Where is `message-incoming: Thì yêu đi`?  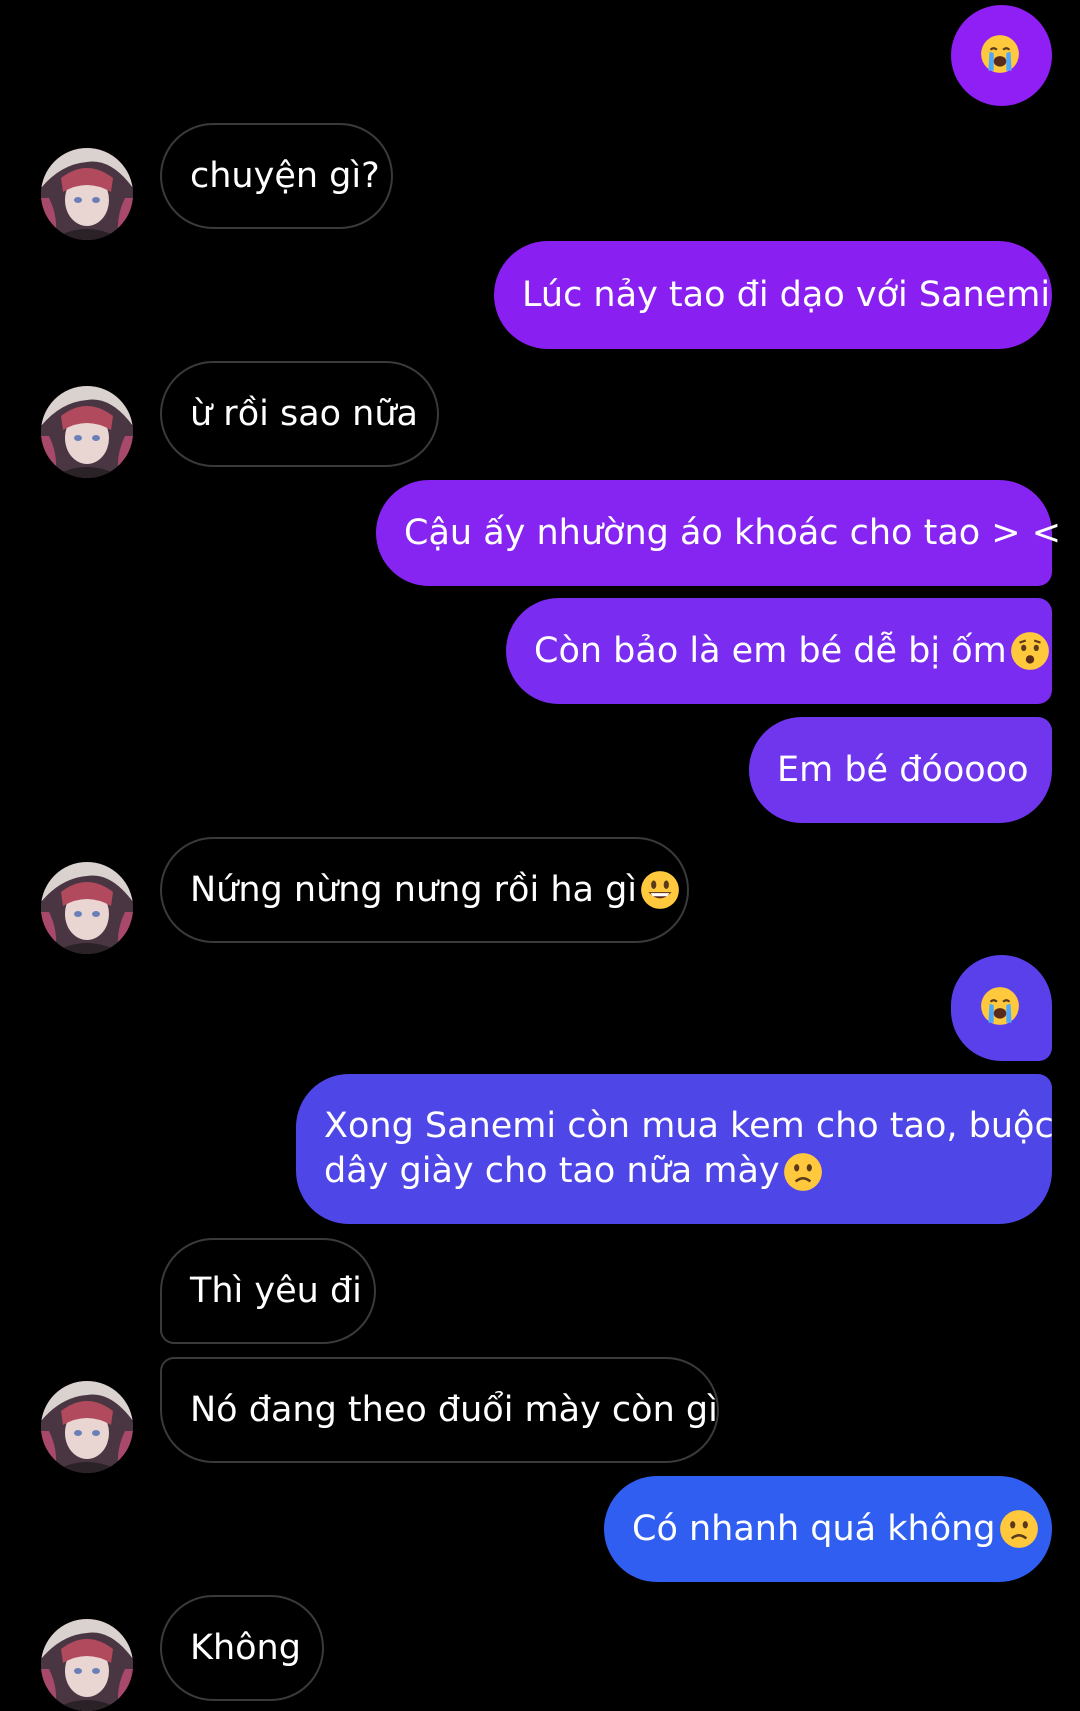 message-incoming: Thì yêu đi is located at coordinates (268, 1291).